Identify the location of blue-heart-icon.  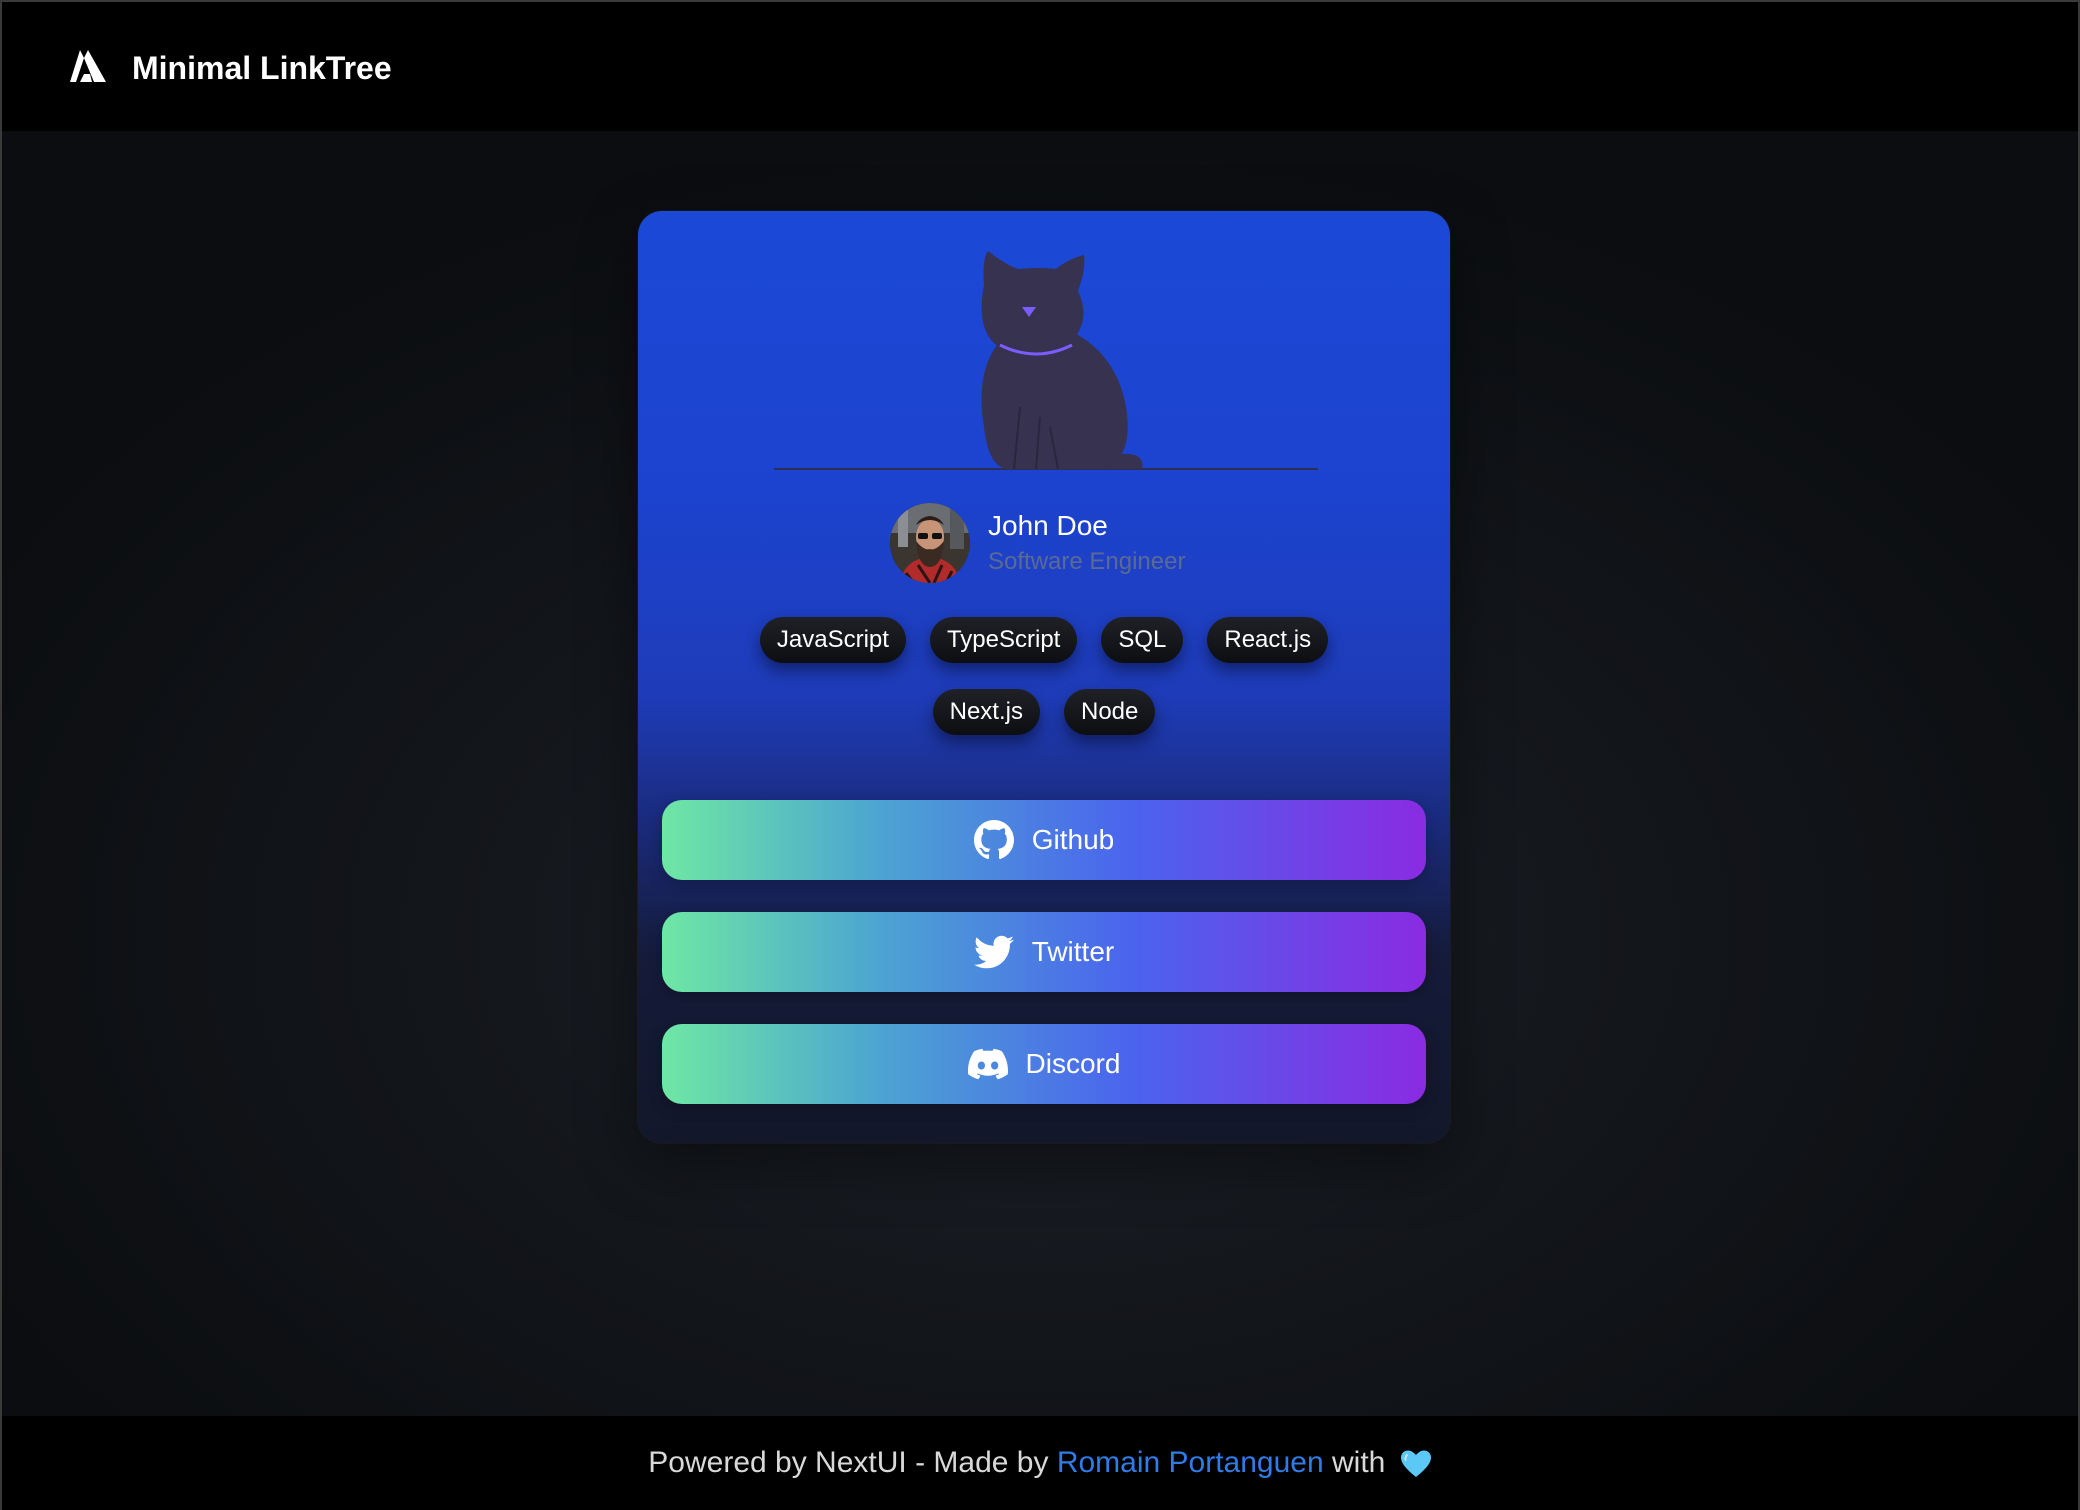
(1415, 1464).